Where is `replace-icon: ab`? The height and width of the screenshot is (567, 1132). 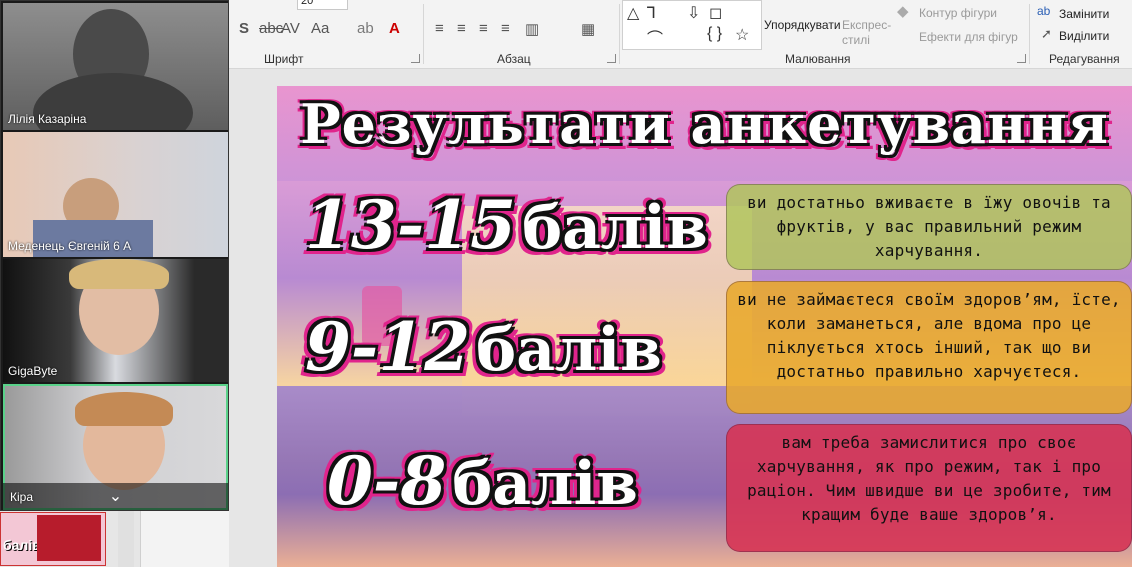
replace-icon: ab is located at coordinates (1043, 11).